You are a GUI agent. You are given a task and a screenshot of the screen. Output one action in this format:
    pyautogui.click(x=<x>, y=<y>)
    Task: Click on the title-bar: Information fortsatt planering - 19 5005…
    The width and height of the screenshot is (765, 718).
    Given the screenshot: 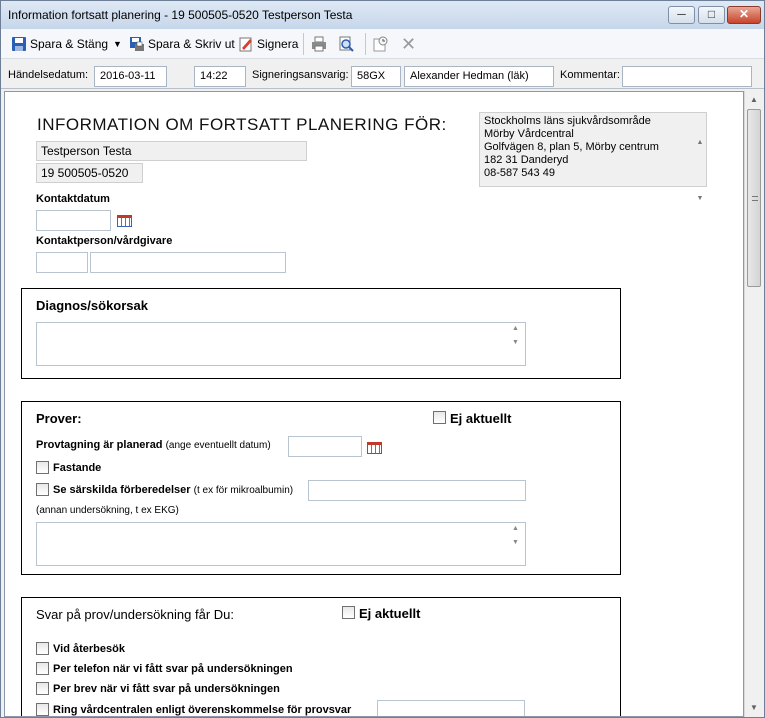 What is the action you would take?
    pyautogui.click(x=382, y=15)
    